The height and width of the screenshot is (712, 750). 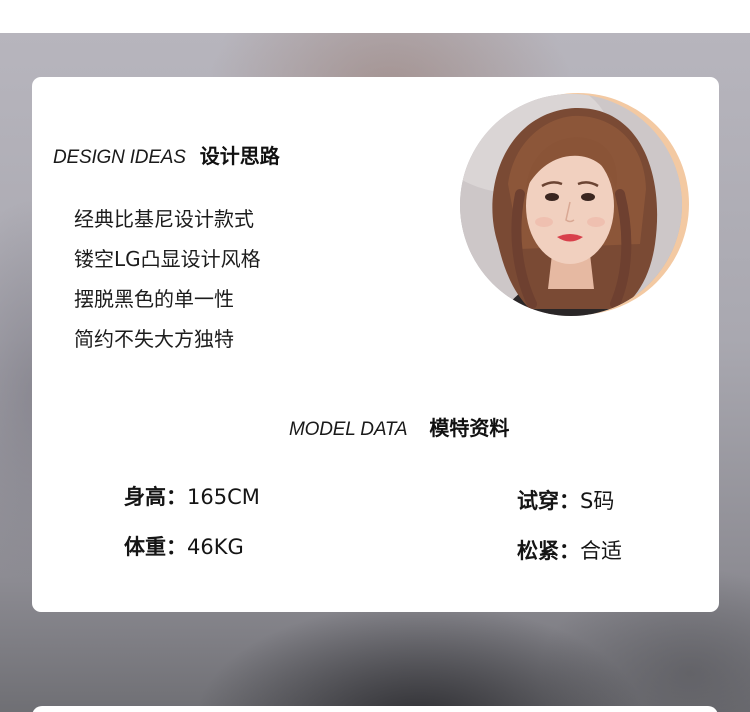 What do you see at coordinates (155, 547) in the screenshot?
I see `model-weight-label: 体重：` at bounding box center [155, 547].